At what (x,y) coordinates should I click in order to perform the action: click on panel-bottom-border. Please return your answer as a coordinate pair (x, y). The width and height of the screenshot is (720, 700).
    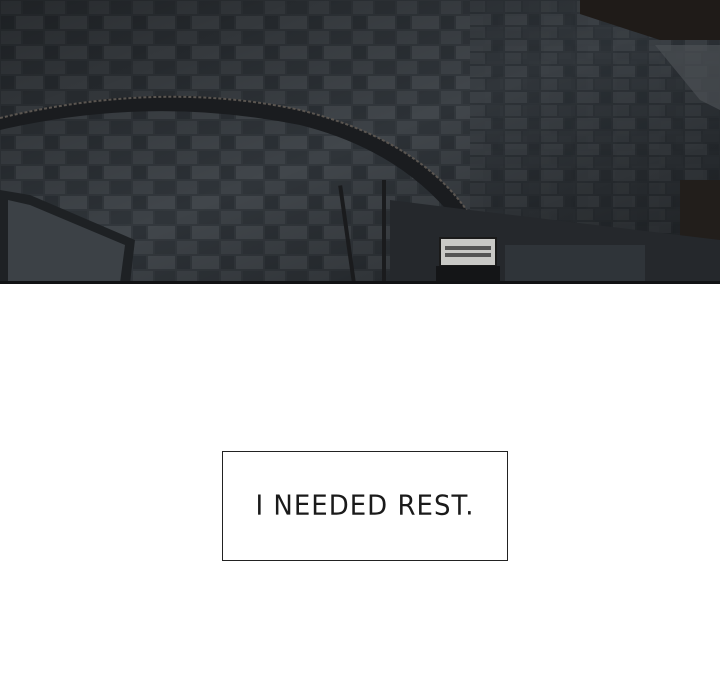
    Looking at the image, I should click on (360, 282).